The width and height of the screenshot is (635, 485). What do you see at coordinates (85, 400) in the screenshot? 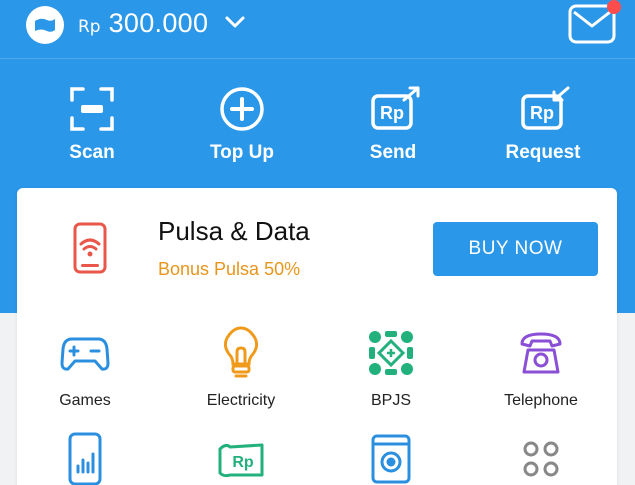
I see `service-label: Games` at bounding box center [85, 400].